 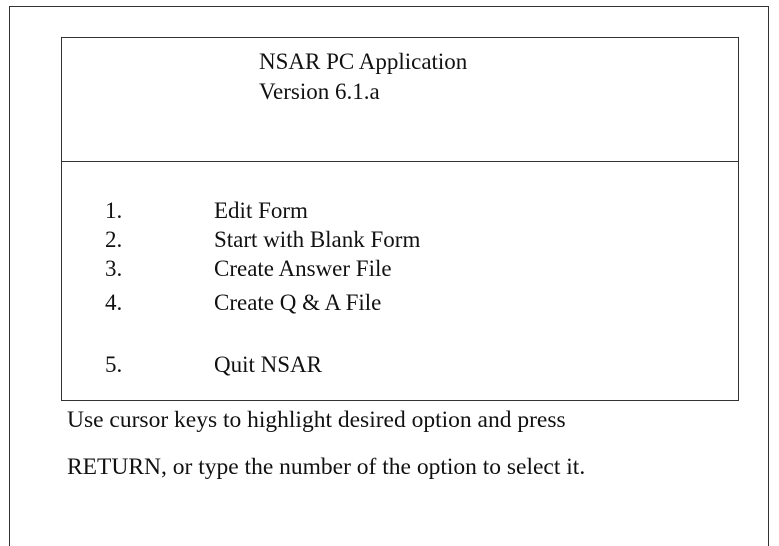 I want to click on app-version: Version 6.1.a, so click(x=319, y=91).